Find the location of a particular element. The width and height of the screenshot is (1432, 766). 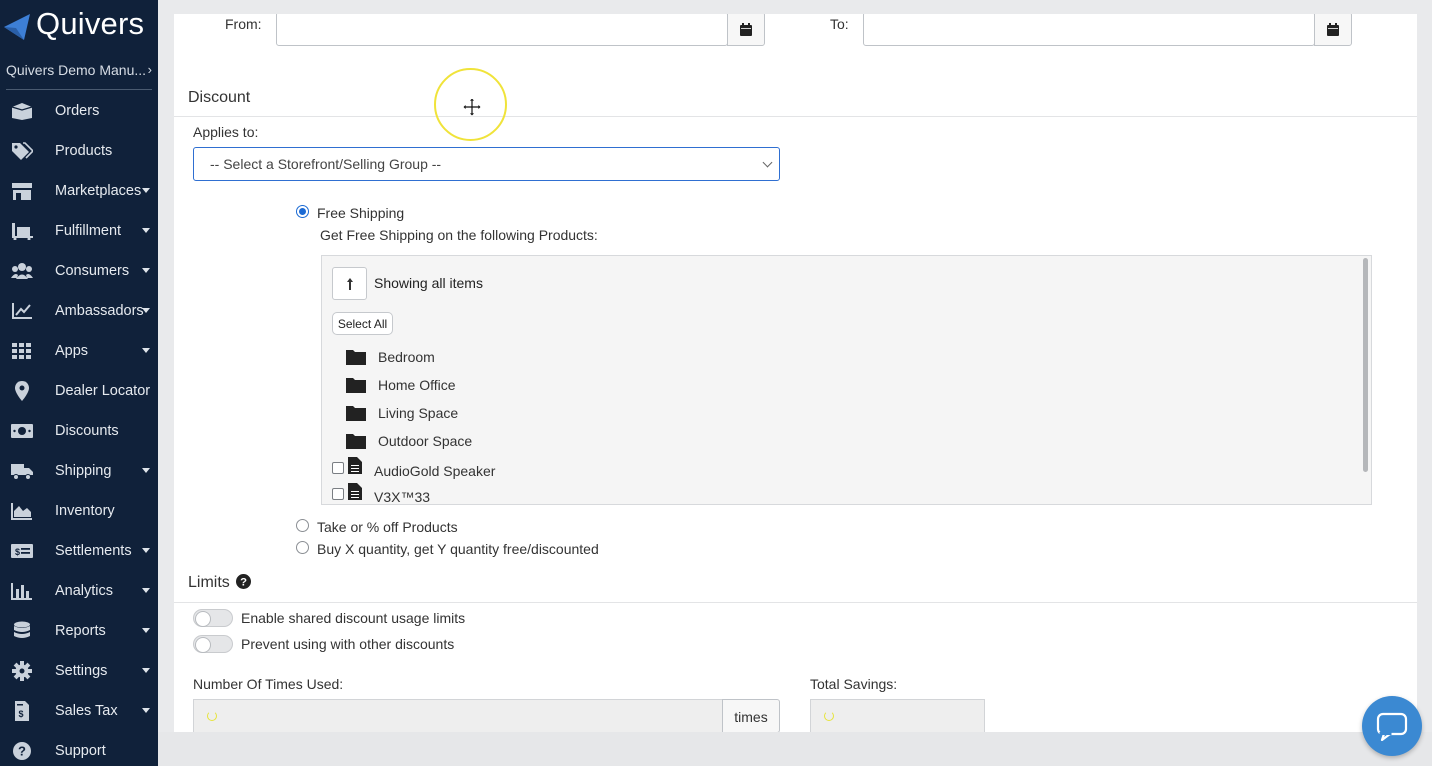

quivers-logo: Quivers is located at coordinates (79, 25).